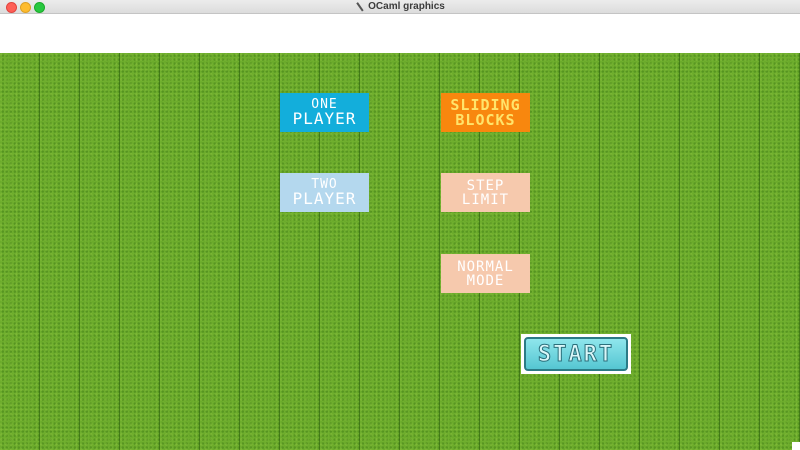 This screenshot has width=800, height=450. What do you see at coordinates (400, 33) in the screenshot?
I see `canvas-top-strip` at bounding box center [400, 33].